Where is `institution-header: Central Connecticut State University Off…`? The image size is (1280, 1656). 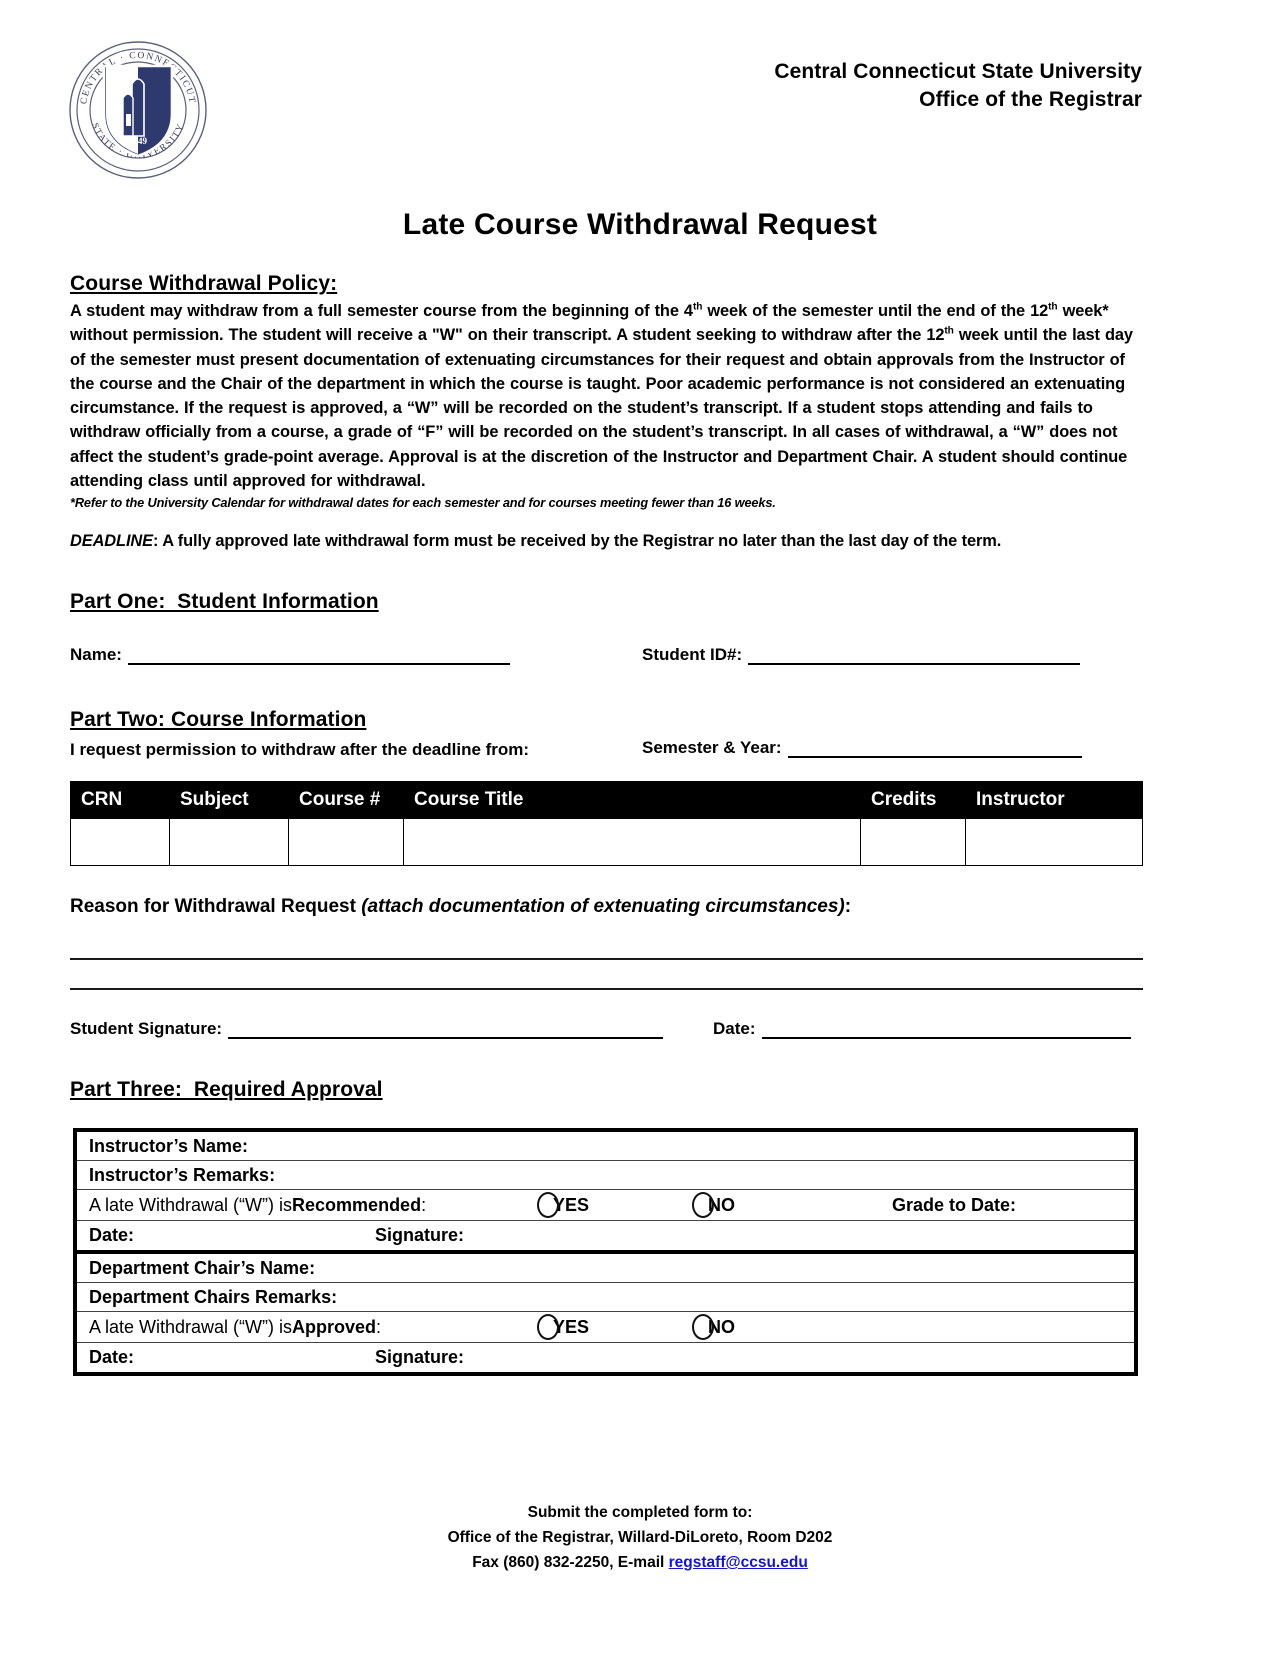 institution-header: Central Connecticut State University Off… is located at coordinates (958, 86).